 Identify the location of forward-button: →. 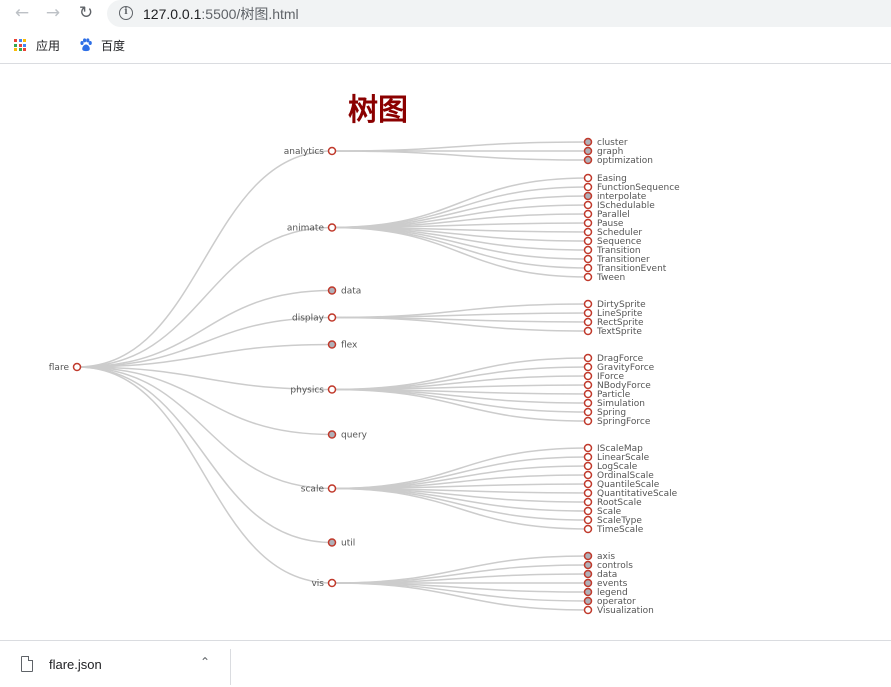
(53, 13).